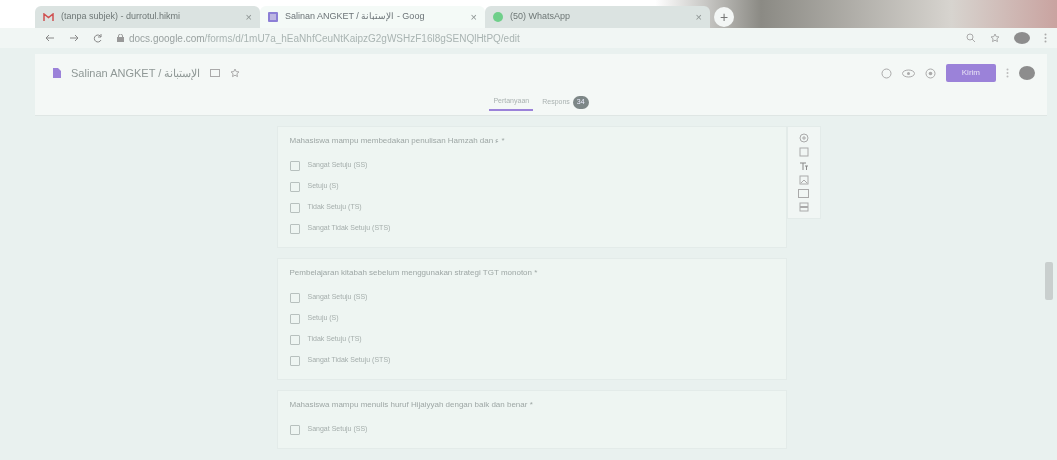  Describe the element at coordinates (57, 73) in the screenshot. I see `document-icon` at that location.